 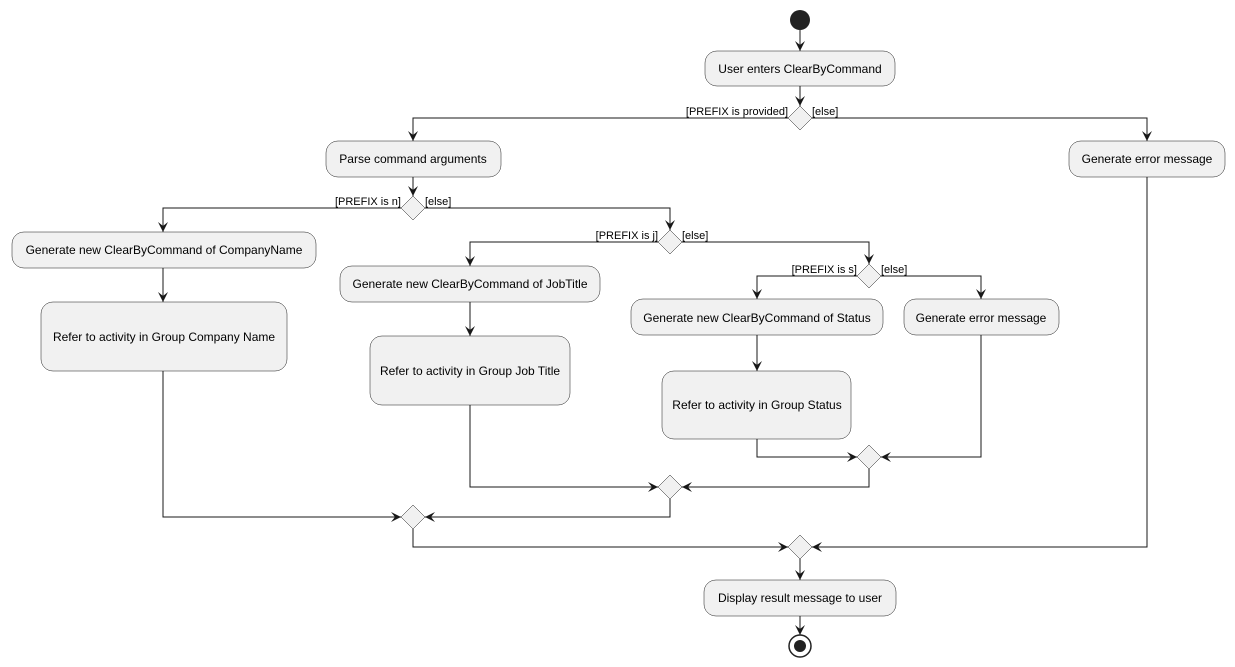 What do you see at coordinates (627, 236) in the screenshot?
I see `guard-label: [PREFIX is j]` at bounding box center [627, 236].